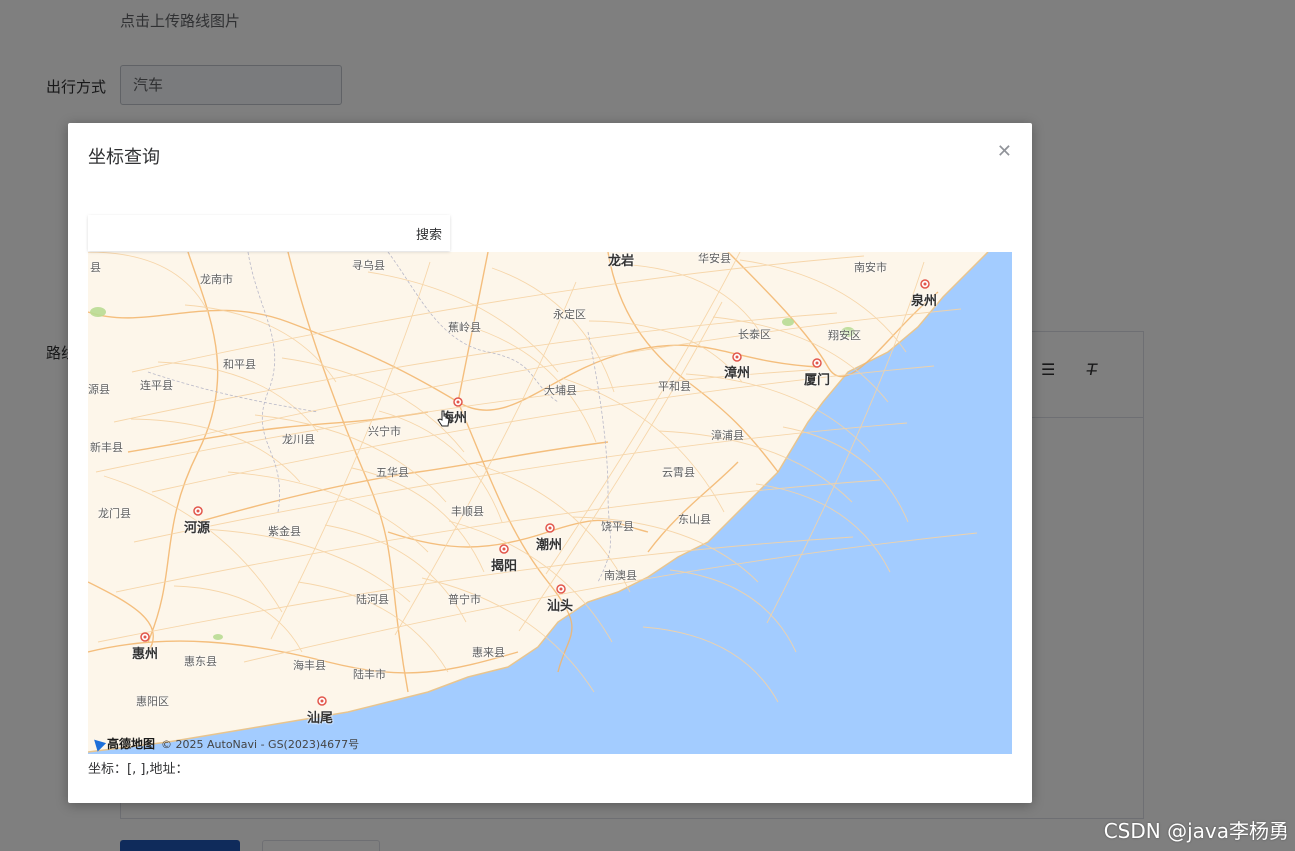 The width and height of the screenshot is (1295, 851). What do you see at coordinates (617, 526) in the screenshot?
I see `map-label-raoping: 饶平县` at bounding box center [617, 526].